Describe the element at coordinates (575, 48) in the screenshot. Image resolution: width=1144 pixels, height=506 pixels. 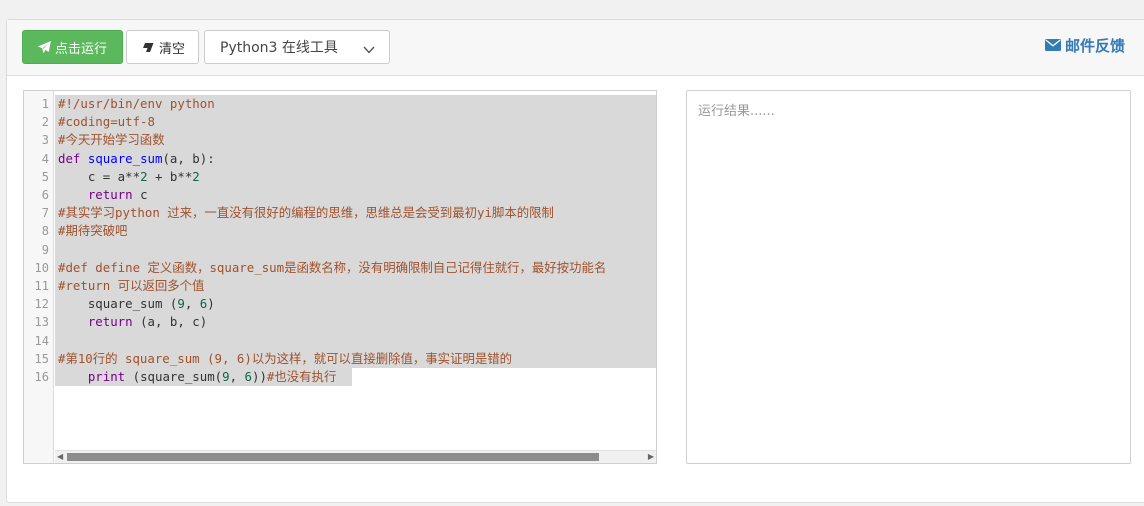
I see `toolbar: 点击运行 清空 Python3 在线工具 邮件反馈` at that location.